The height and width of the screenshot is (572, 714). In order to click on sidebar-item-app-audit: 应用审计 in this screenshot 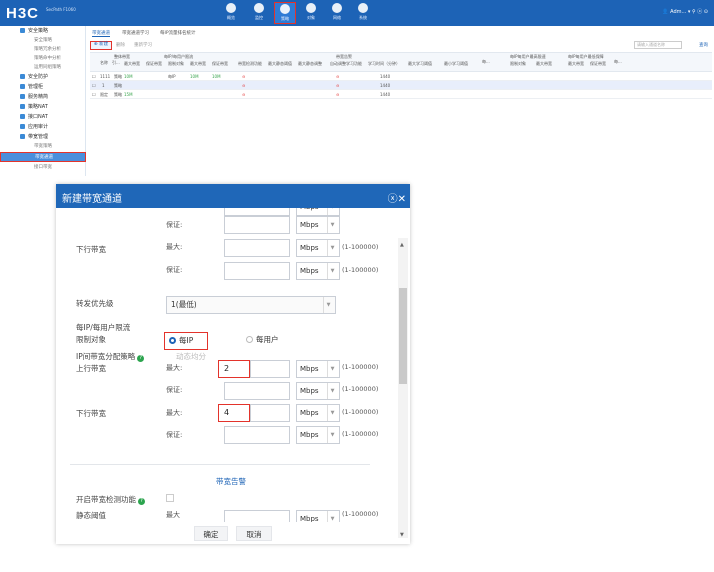, I will do `click(43, 127)`.